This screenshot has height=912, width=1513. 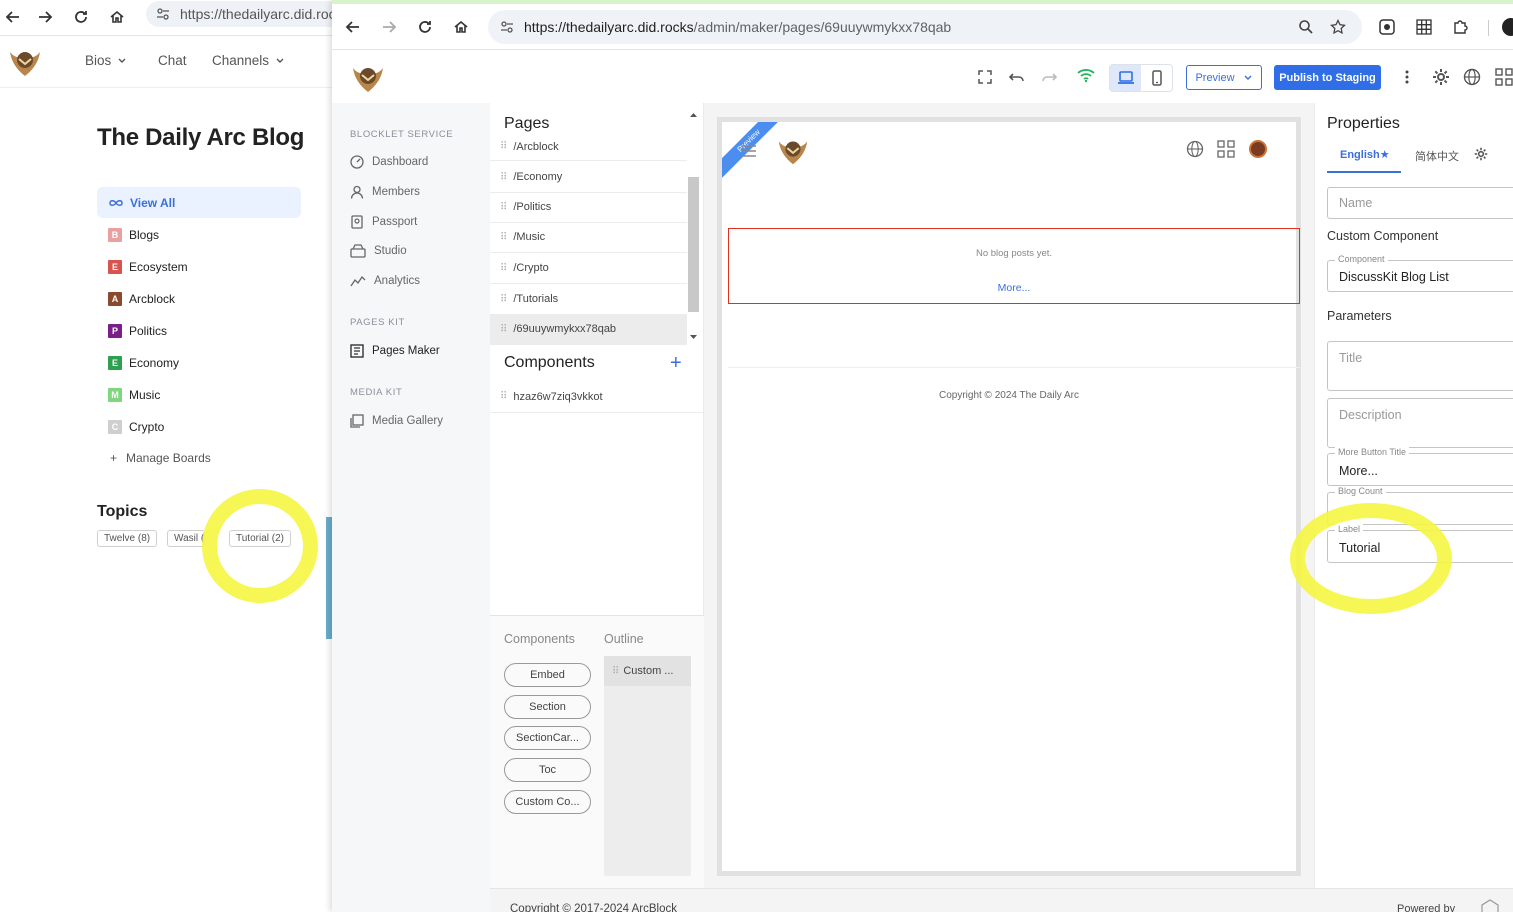 I want to click on board-item: E Ecosystem, so click(x=148, y=267).